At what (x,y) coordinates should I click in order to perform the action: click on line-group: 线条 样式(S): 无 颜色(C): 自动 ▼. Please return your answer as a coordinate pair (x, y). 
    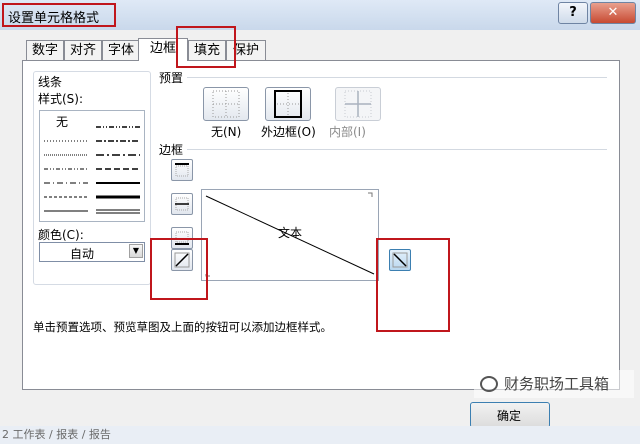
    Looking at the image, I should click on (92, 178).